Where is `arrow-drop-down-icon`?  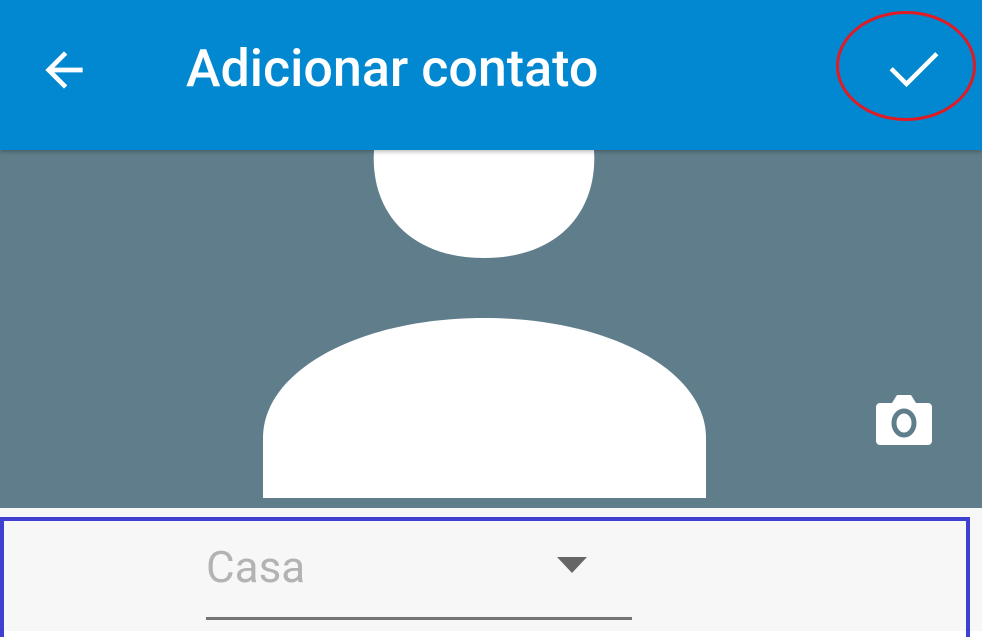
arrow-drop-down-icon is located at coordinates (572, 565).